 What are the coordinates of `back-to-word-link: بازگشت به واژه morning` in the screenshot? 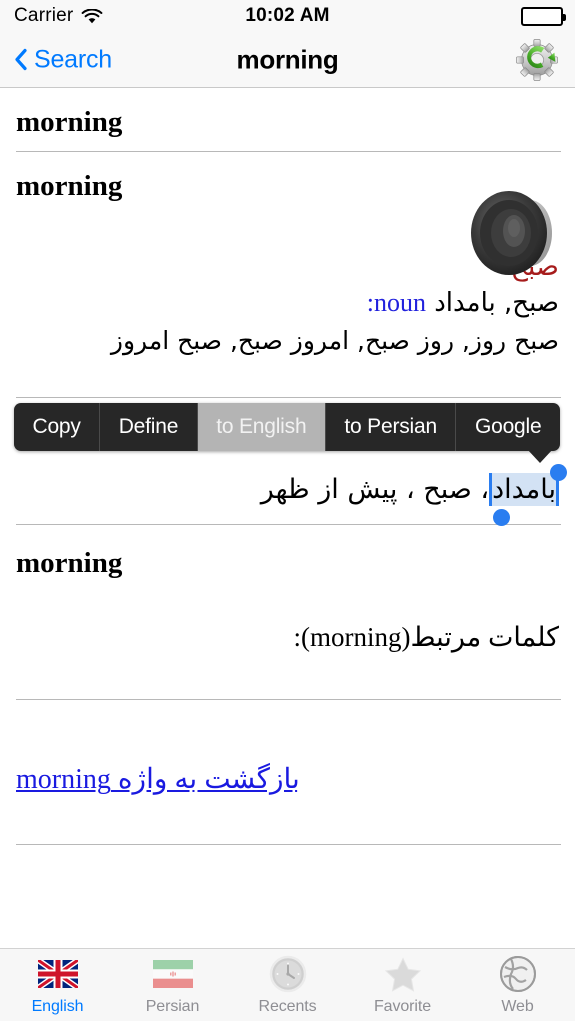 It's located at (150, 779).